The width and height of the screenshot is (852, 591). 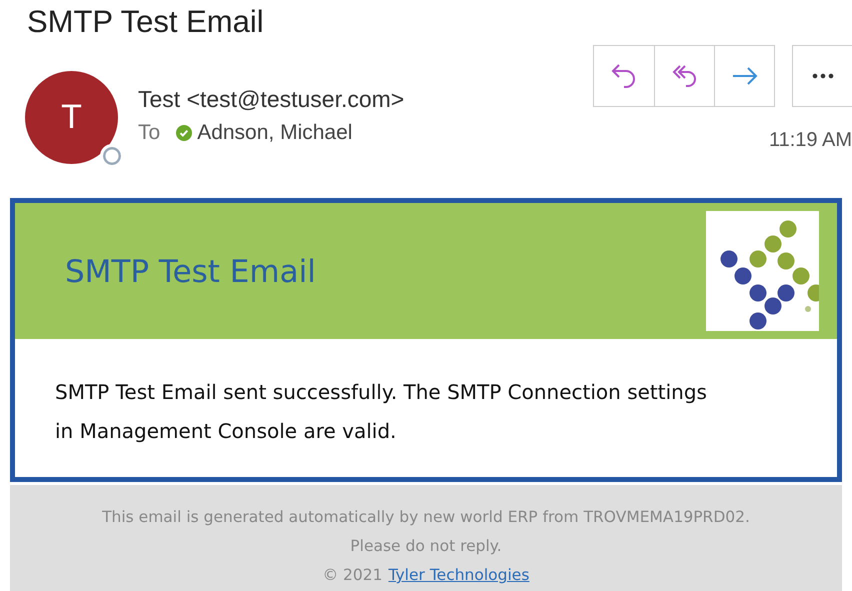 What do you see at coordinates (352, 575) in the screenshot?
I see `copyright-text: © 2021` at bounding box center [352, 575].